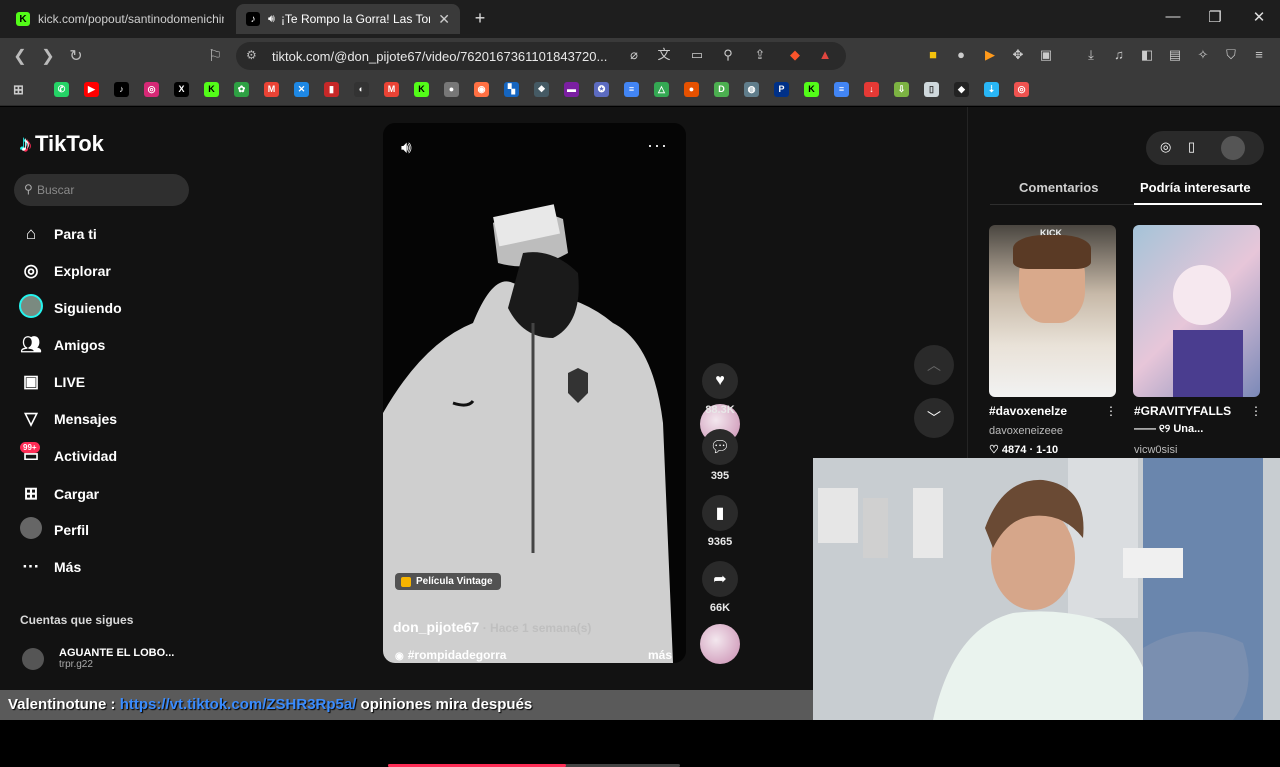  Describe the element at coordinates (1052, 311) in the screenshot. I see `suggested-video-thumbnail: KICK` at that location.